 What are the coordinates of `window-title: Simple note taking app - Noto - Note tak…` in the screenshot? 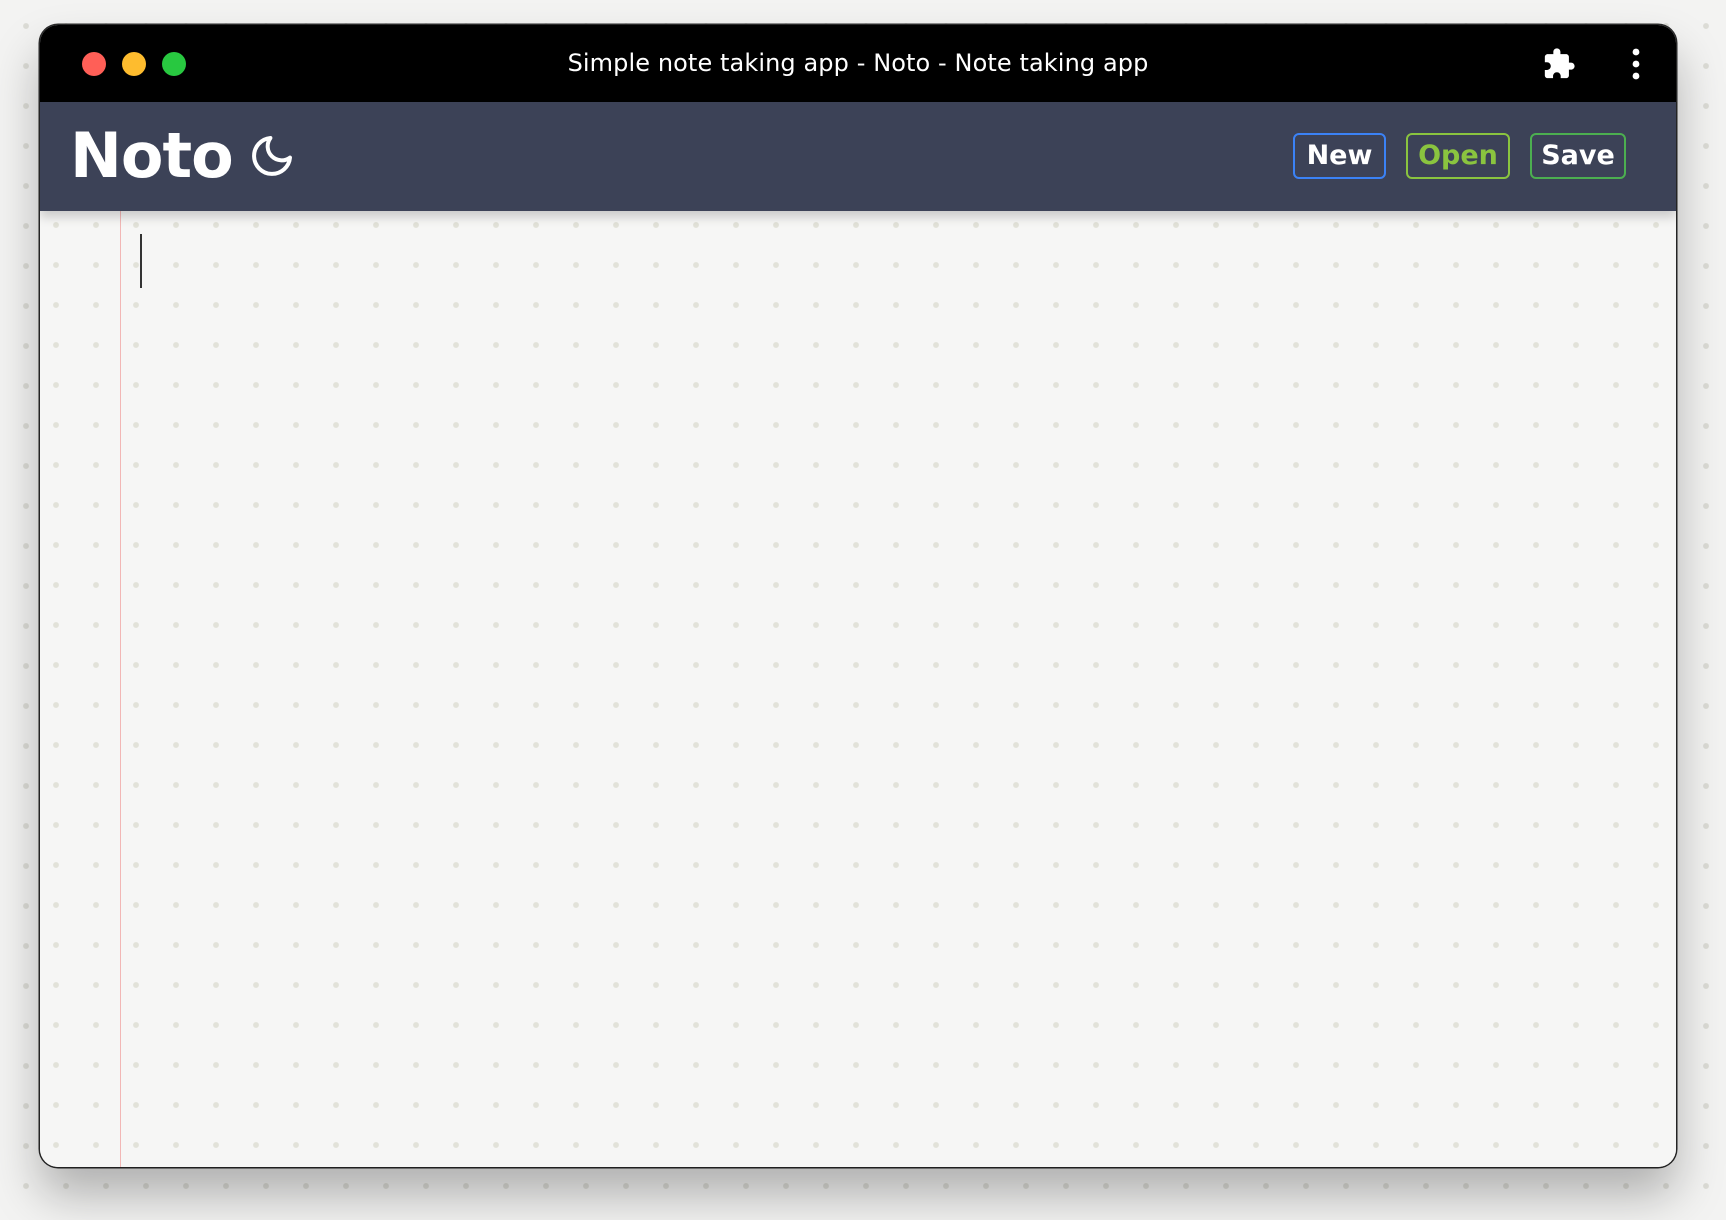 It's located at (858, 63).